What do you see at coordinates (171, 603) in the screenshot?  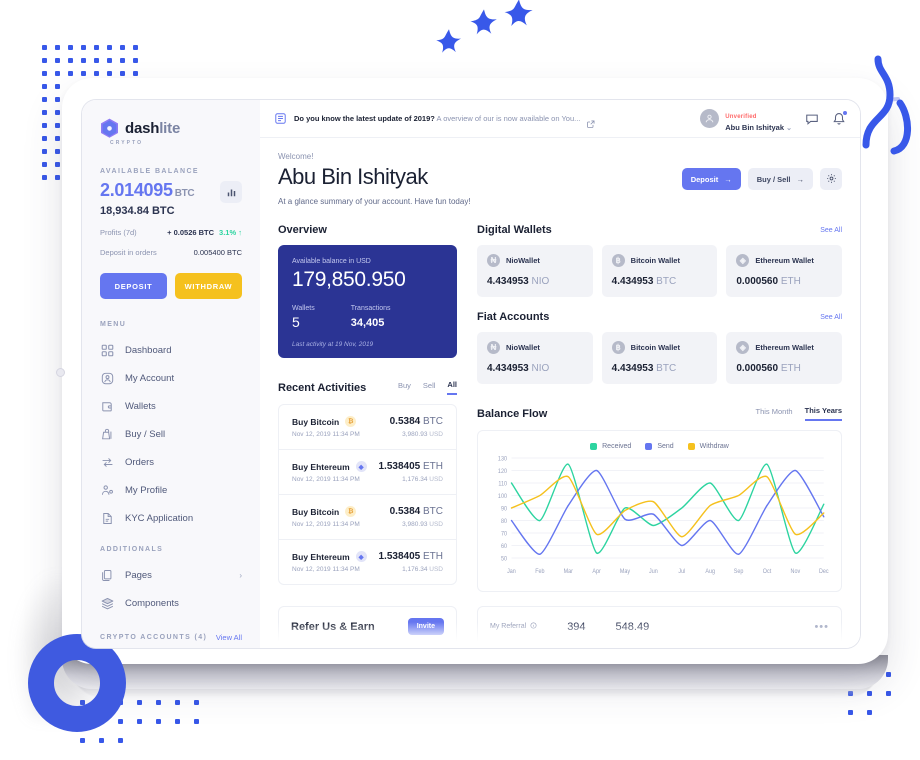 I see `sidebar-item-components: Components` at bounding box center [171, 603].